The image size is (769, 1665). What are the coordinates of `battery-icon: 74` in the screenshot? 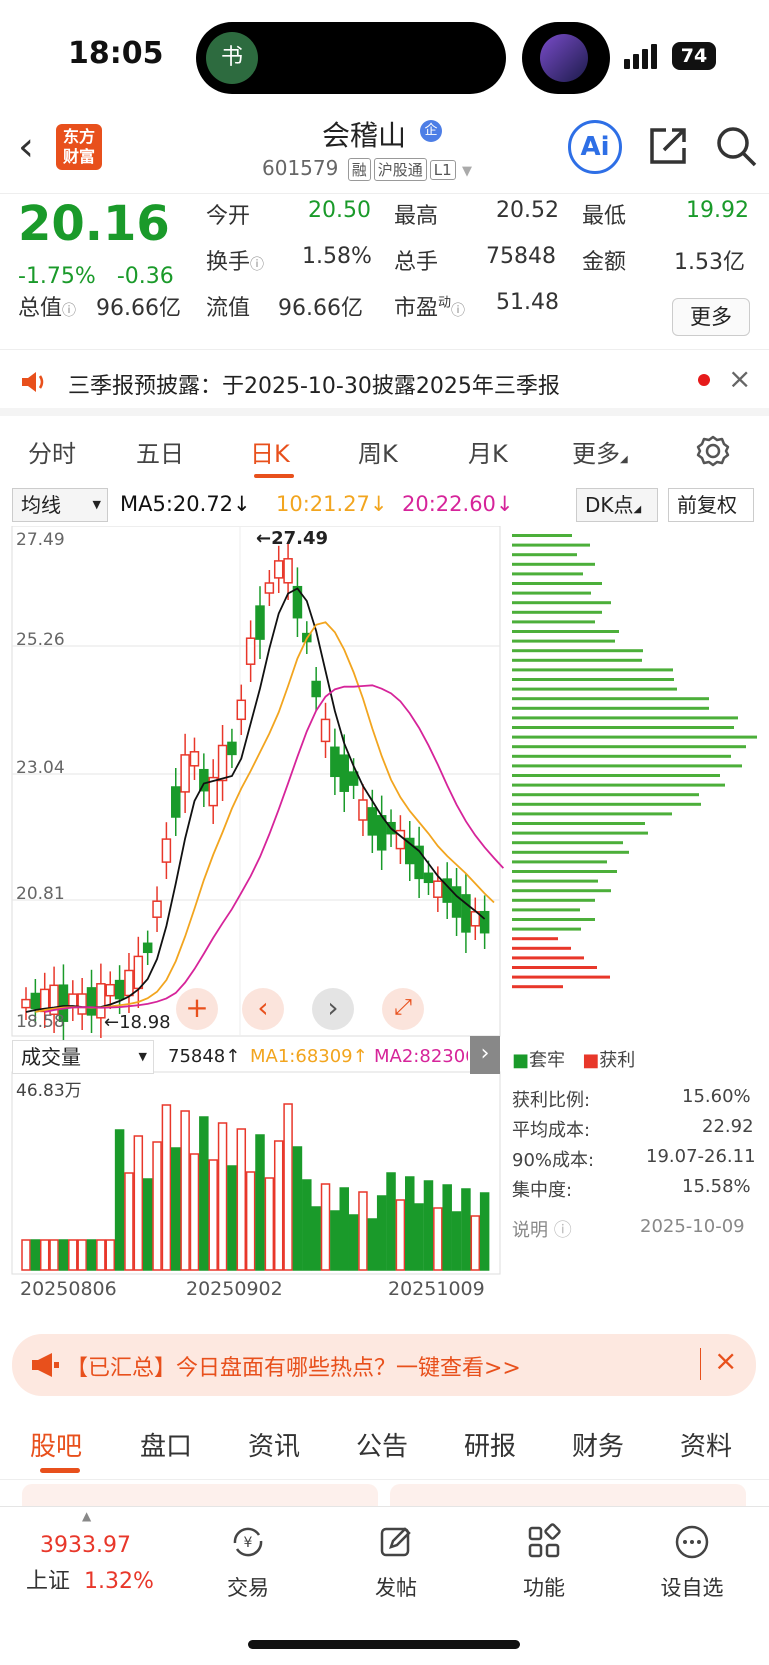 It's located at (694, 56).